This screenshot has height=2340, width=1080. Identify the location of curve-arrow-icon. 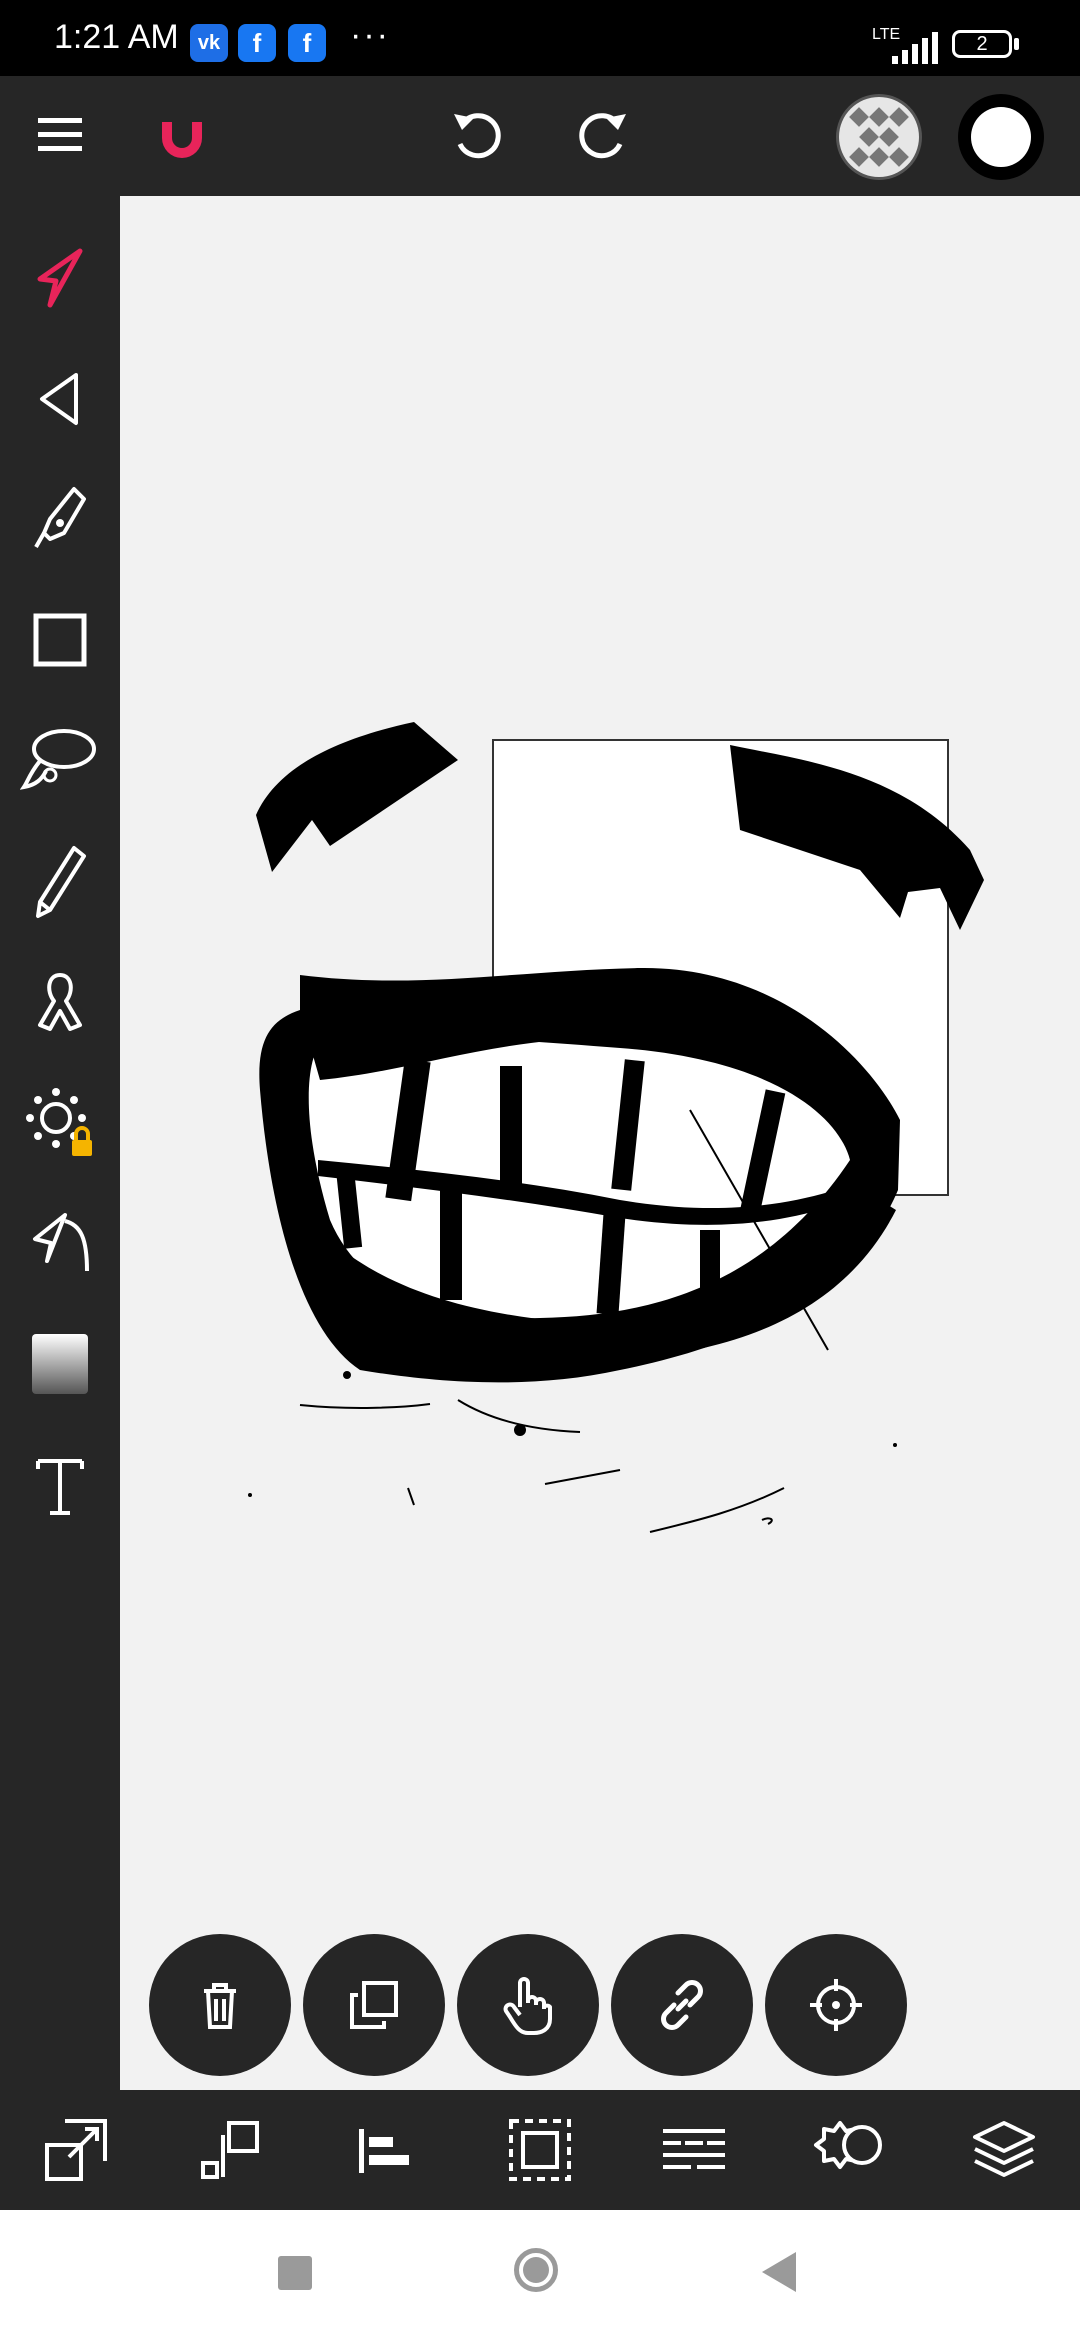
(60, 1244).